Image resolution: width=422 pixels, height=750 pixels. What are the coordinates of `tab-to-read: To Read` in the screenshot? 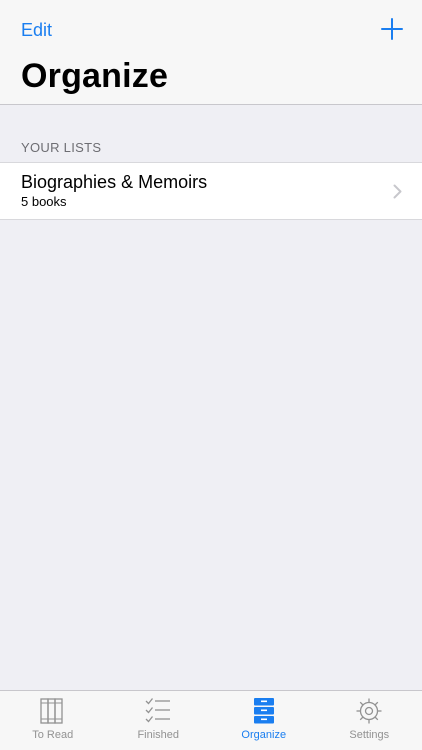 It's located at (53, 720).